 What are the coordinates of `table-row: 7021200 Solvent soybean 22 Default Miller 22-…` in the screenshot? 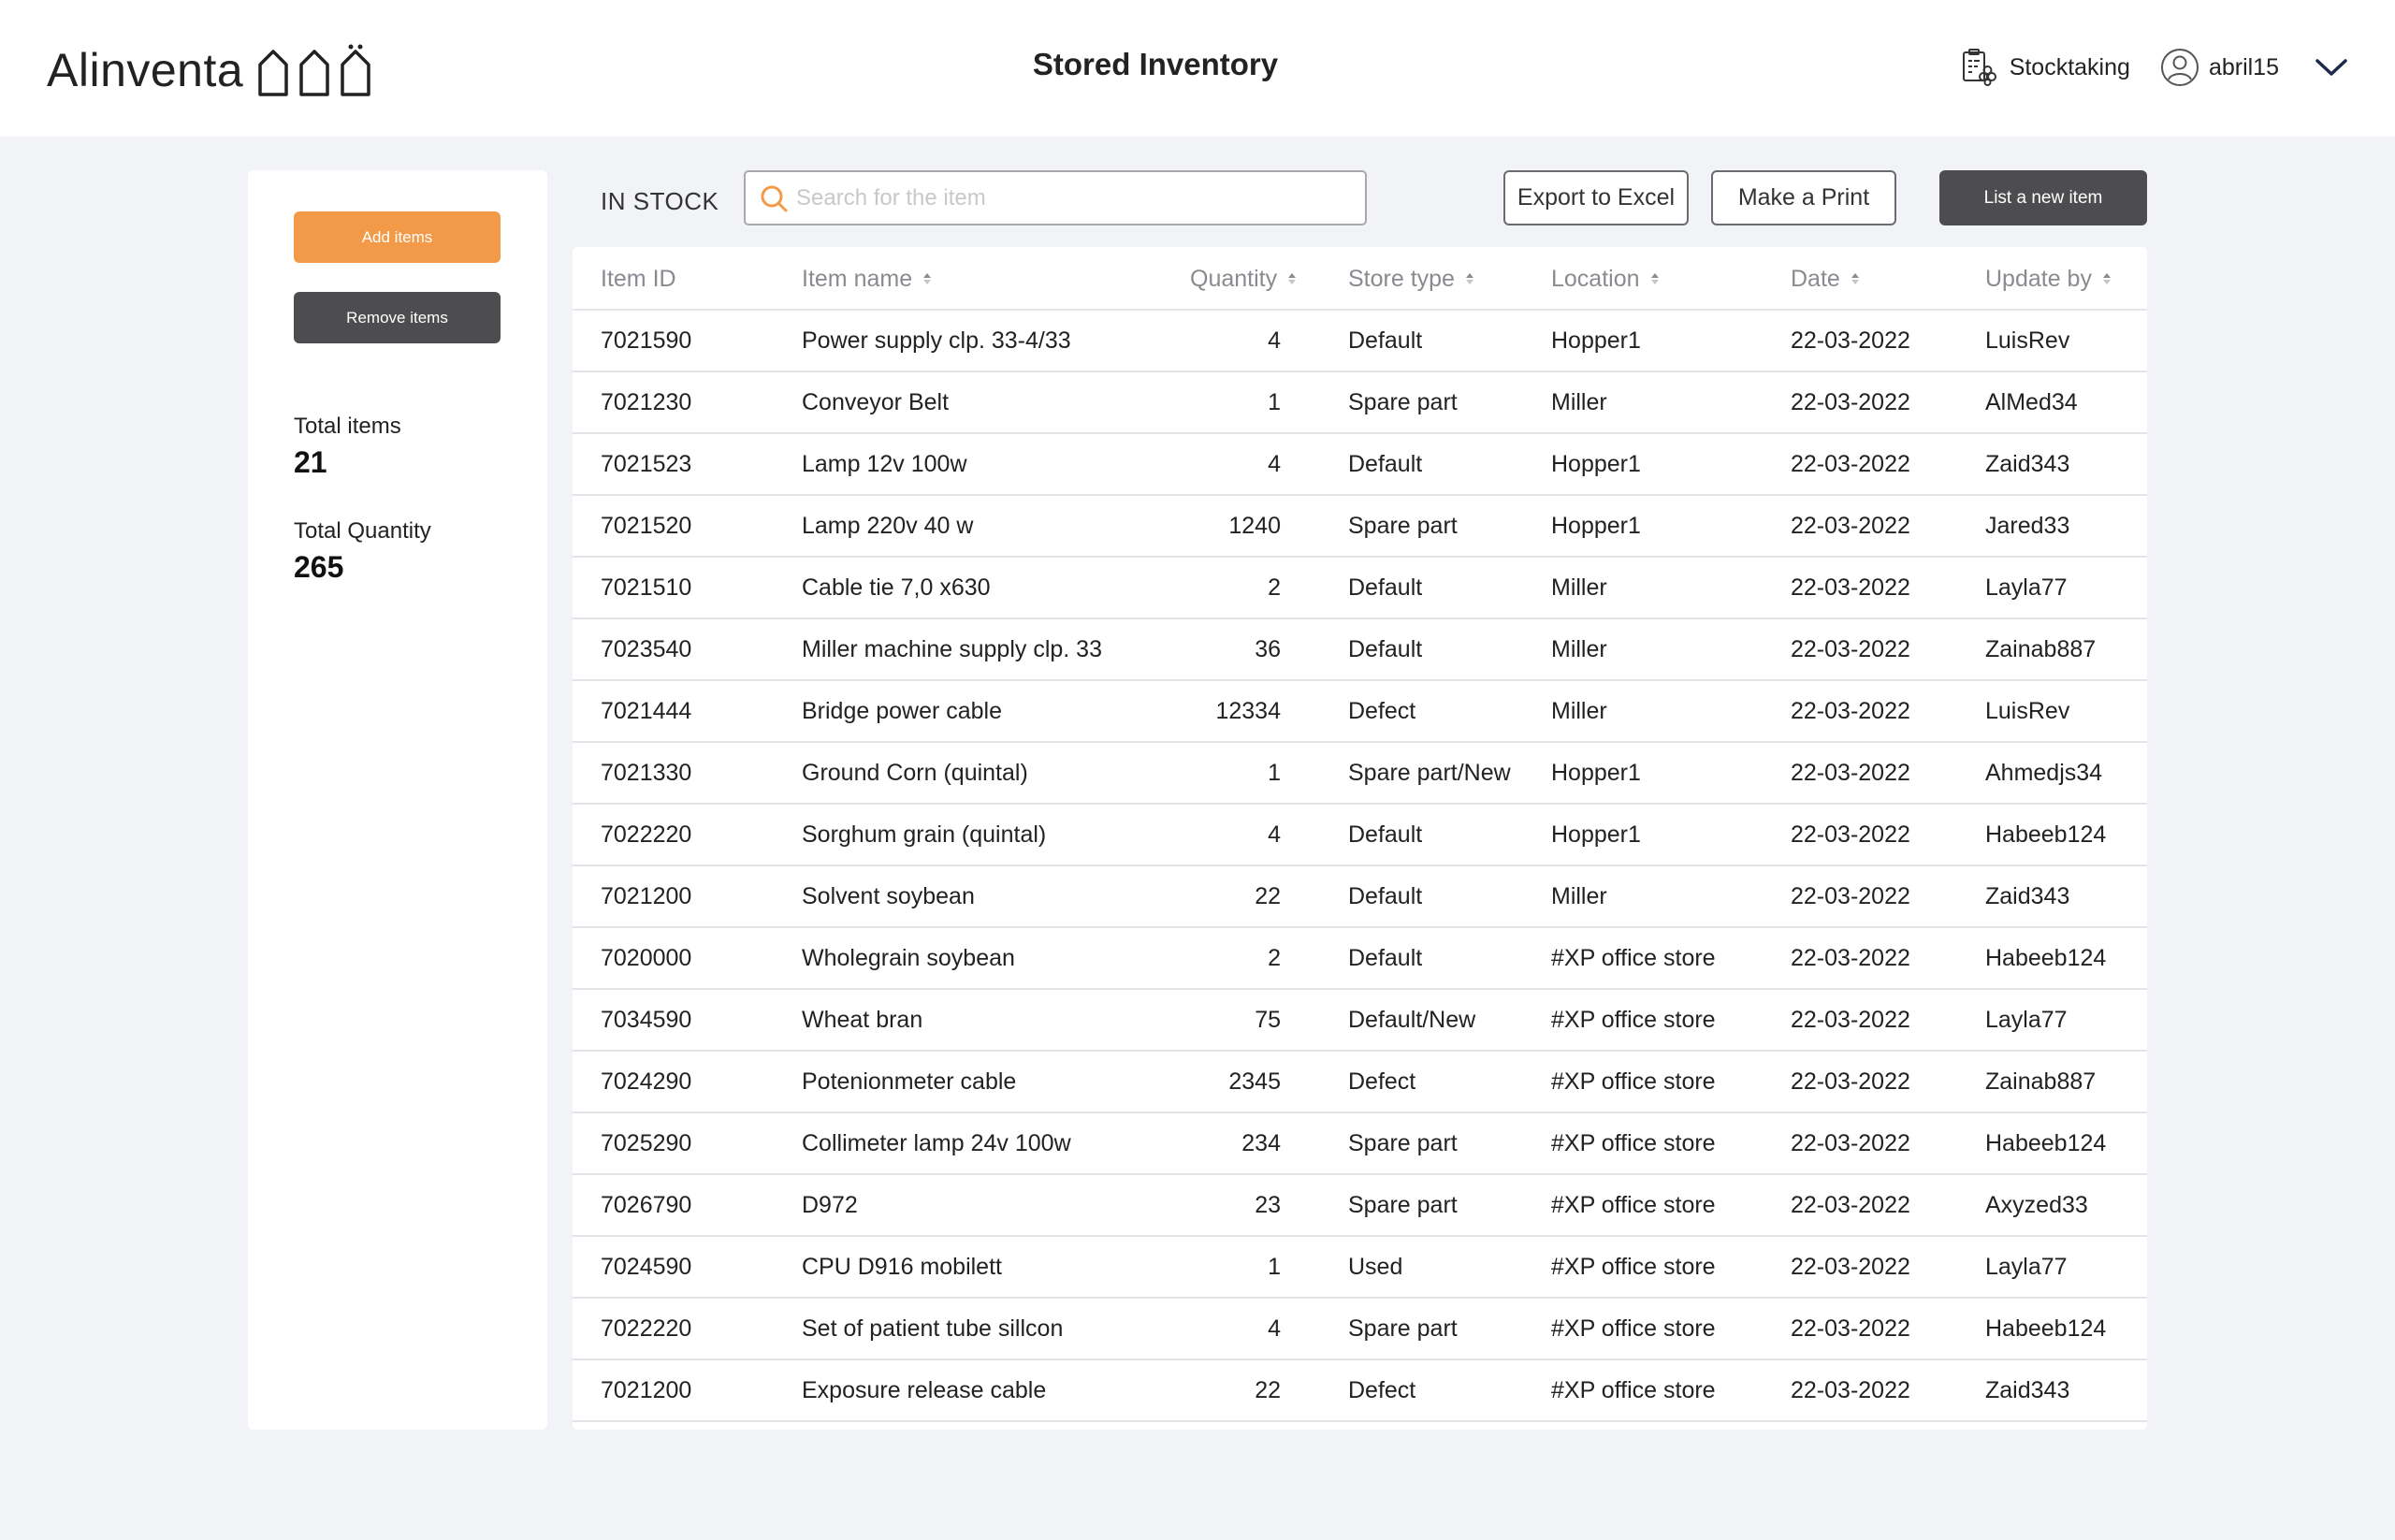 It's located at (1360, 897).